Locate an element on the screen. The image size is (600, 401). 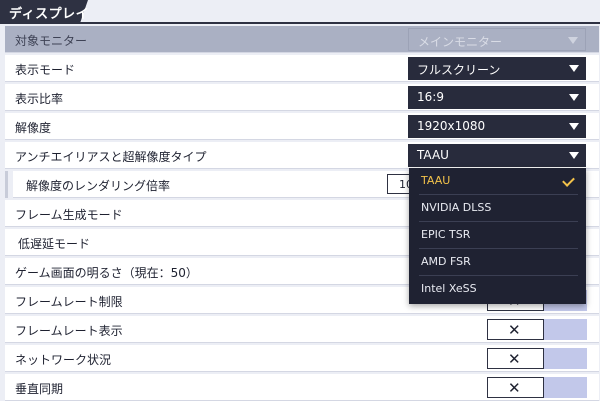
setting-row-network: ネットワーク状況 ✕ is located at coordinates (302, 358).